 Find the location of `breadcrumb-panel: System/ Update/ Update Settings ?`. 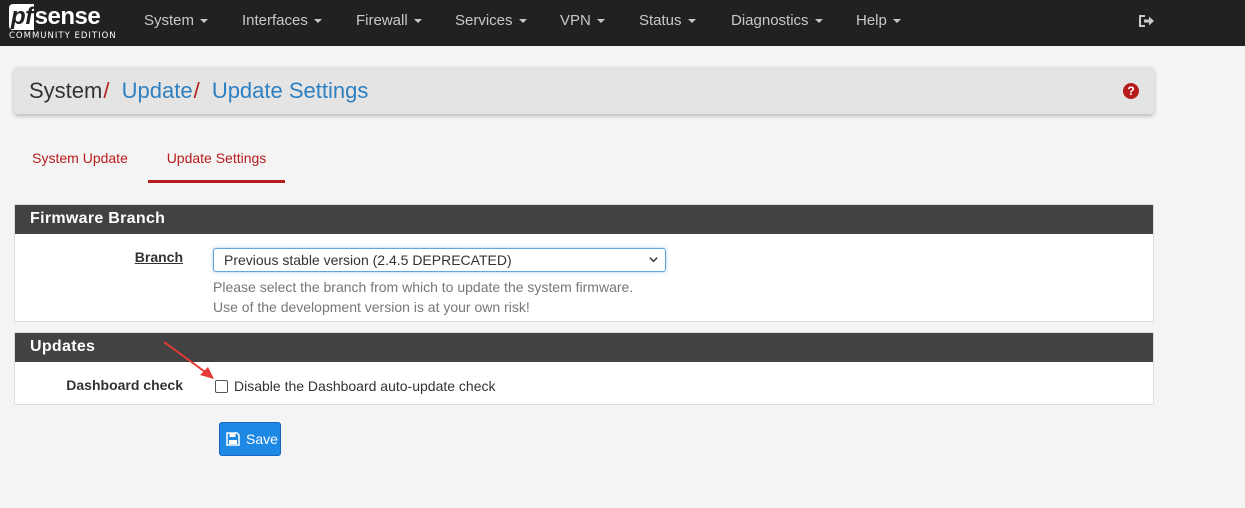

breadcrumb-panel: System/ Update/ Update Settings ? is located at coordinates (584, 90).